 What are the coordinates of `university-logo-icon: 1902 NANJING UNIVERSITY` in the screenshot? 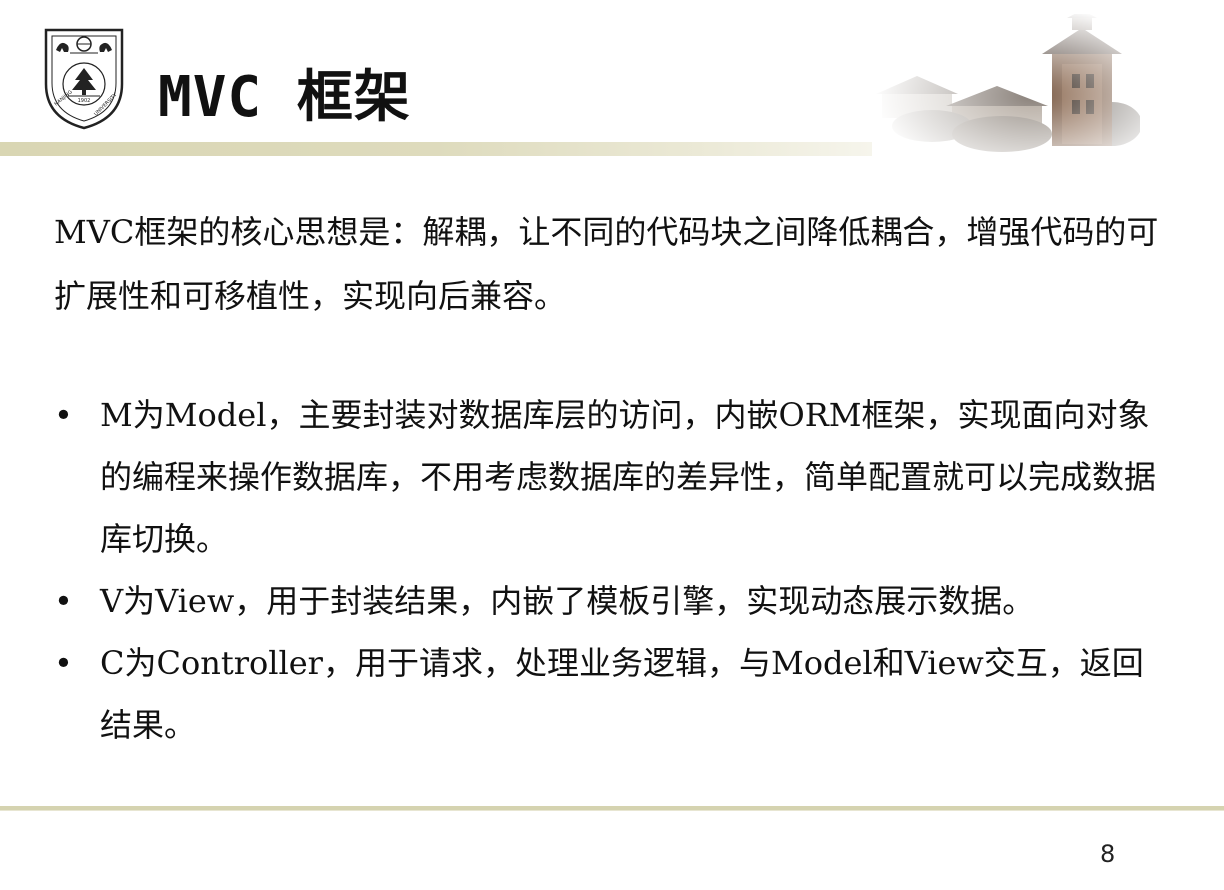 It's located at (84, 79).